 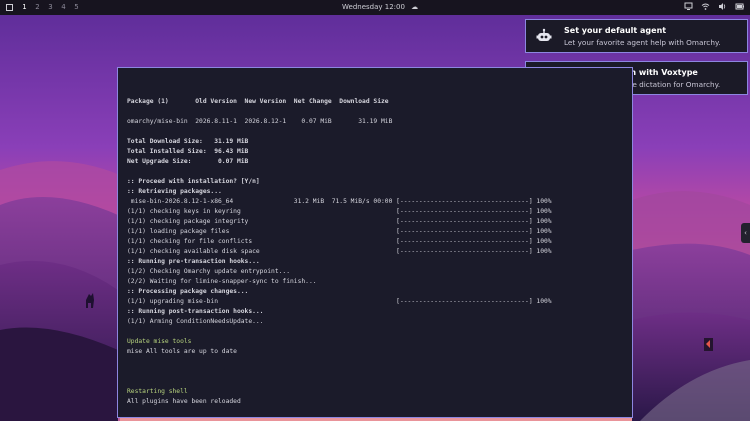 What do you see at coordinates (688, 6) in the screenshot?
I see `display-icon` at bounding box center [688, 6].